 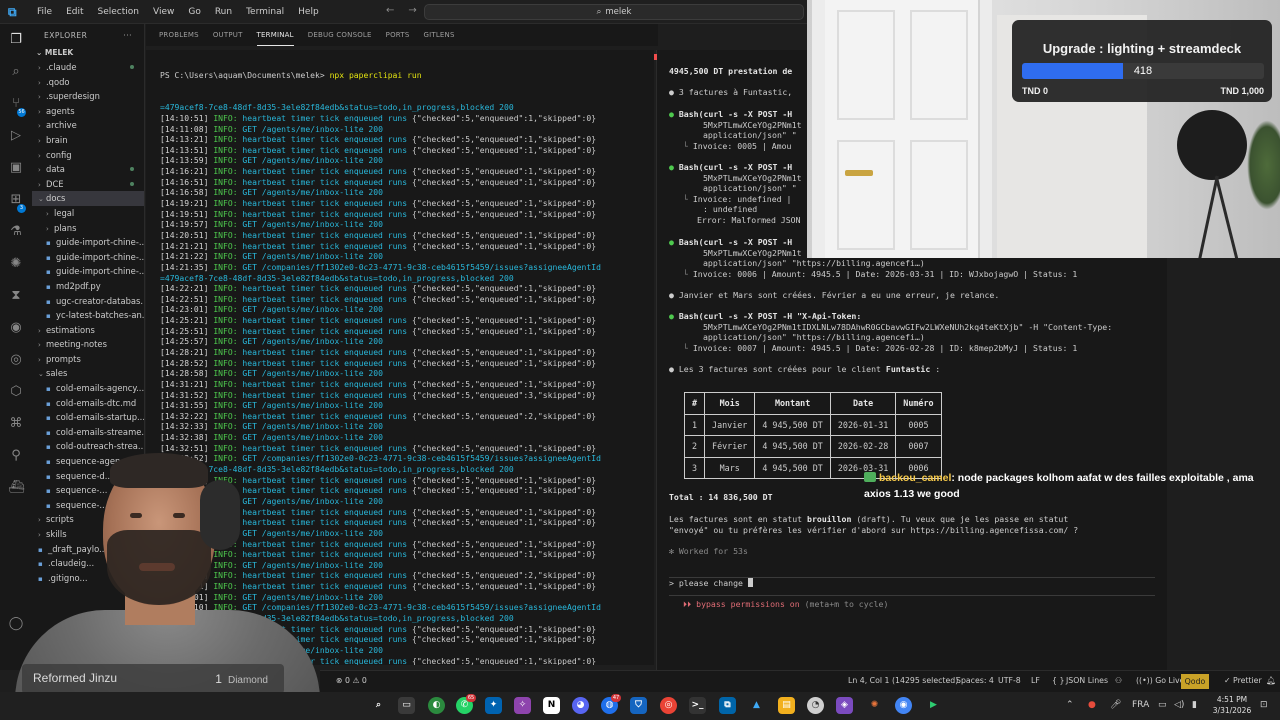 What do you see at coordinates (163, 12) in the screenshot?
I see `menu-item-view: View` at bounding box center [163, 12].